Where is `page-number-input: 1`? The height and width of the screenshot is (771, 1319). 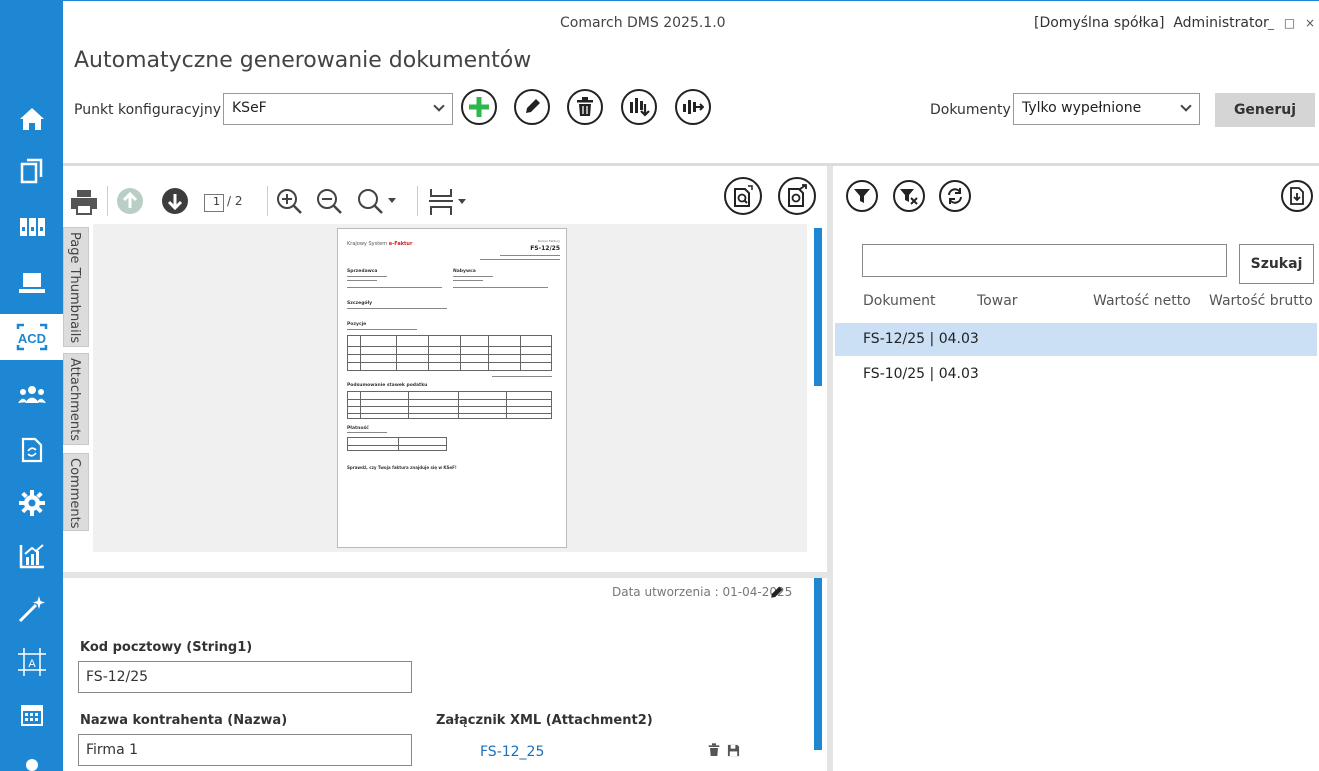
page-number-input: 1 is located at coordinates (214, 203).